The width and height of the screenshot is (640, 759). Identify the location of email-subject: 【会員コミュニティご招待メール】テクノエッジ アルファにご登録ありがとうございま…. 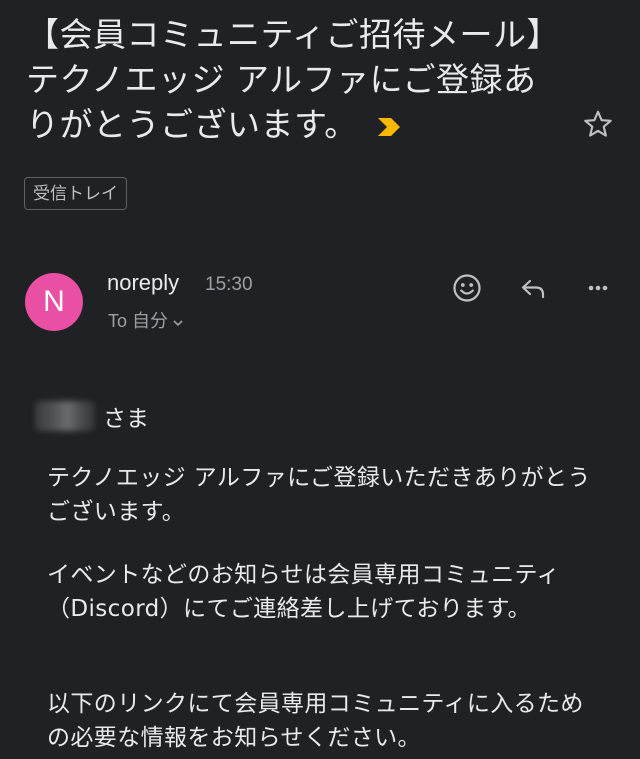
(286, 80).